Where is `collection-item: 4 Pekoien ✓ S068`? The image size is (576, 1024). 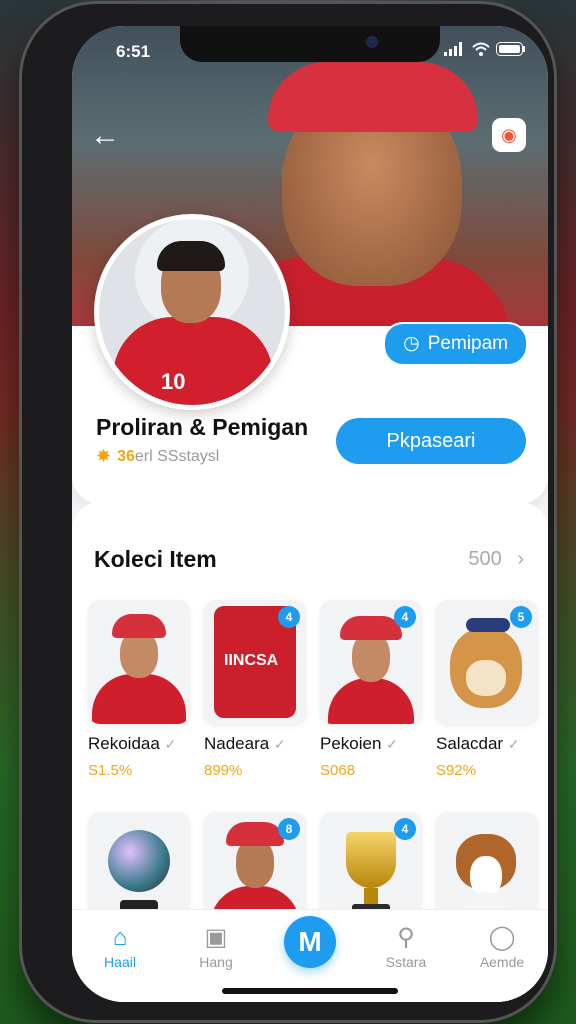
collection-item: 4 Pekoien ✓ S068 is located at coordinates (371, 689).